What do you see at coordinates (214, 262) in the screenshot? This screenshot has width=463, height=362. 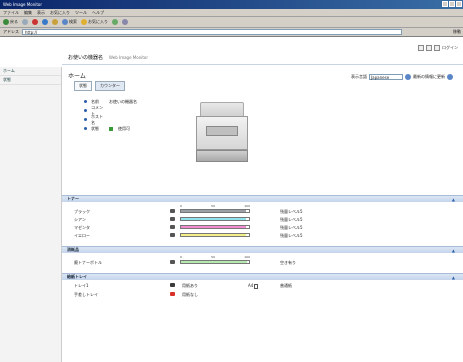 I see `consumable-level-fill` at bounding box center [214, 262].